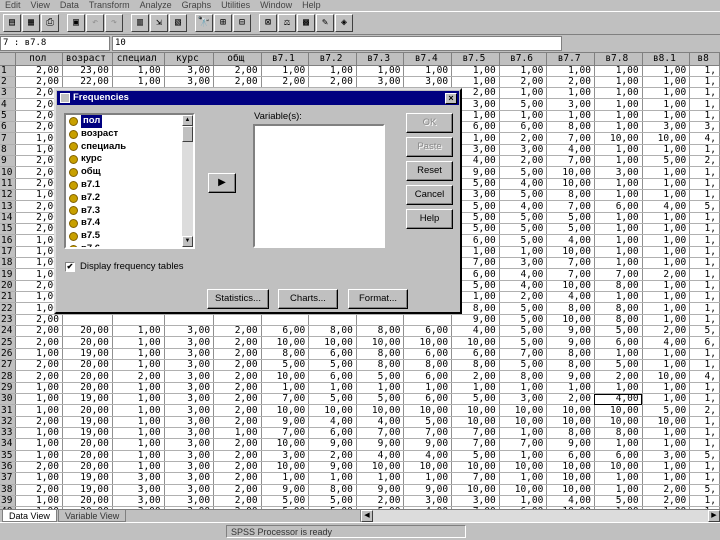  What do you see at coordinates (50, 23) in the screenshot?
I see `print-icon: ⎙` at bounding box center [50, 23].